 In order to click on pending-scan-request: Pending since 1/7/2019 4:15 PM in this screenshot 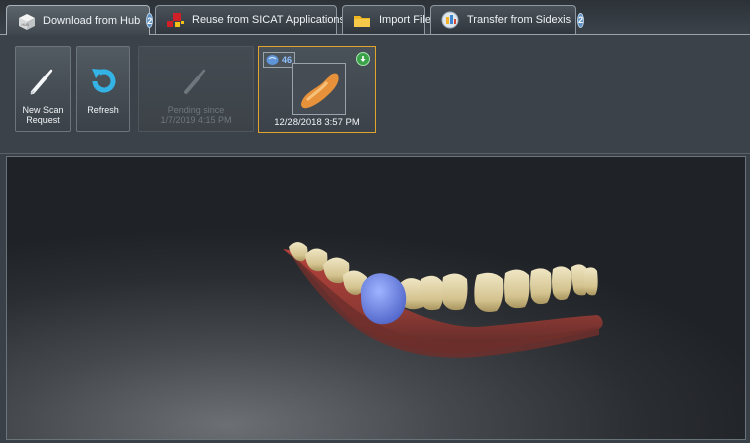, I will do `click(196, 89)`.